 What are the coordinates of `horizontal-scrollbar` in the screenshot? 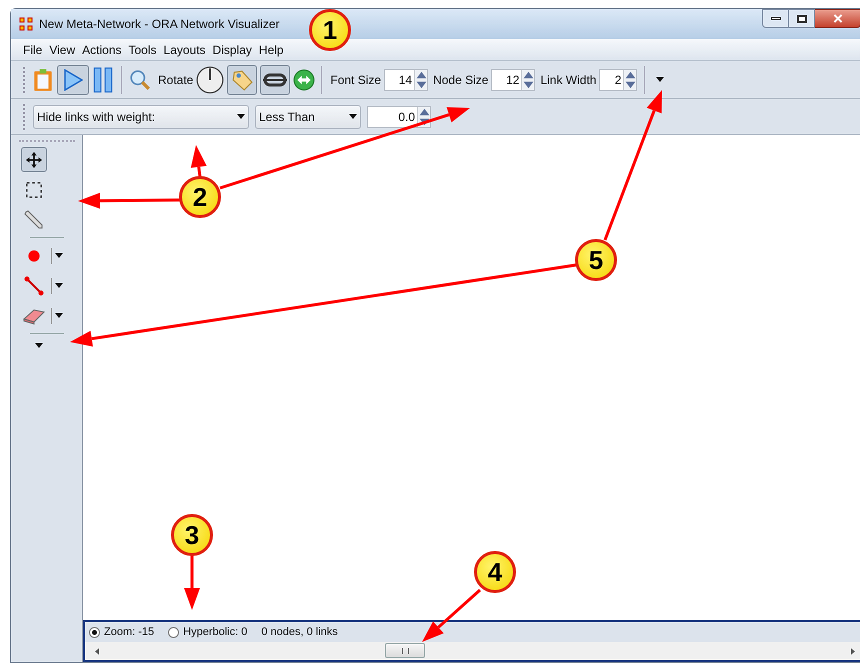 It's located at (472, 651).